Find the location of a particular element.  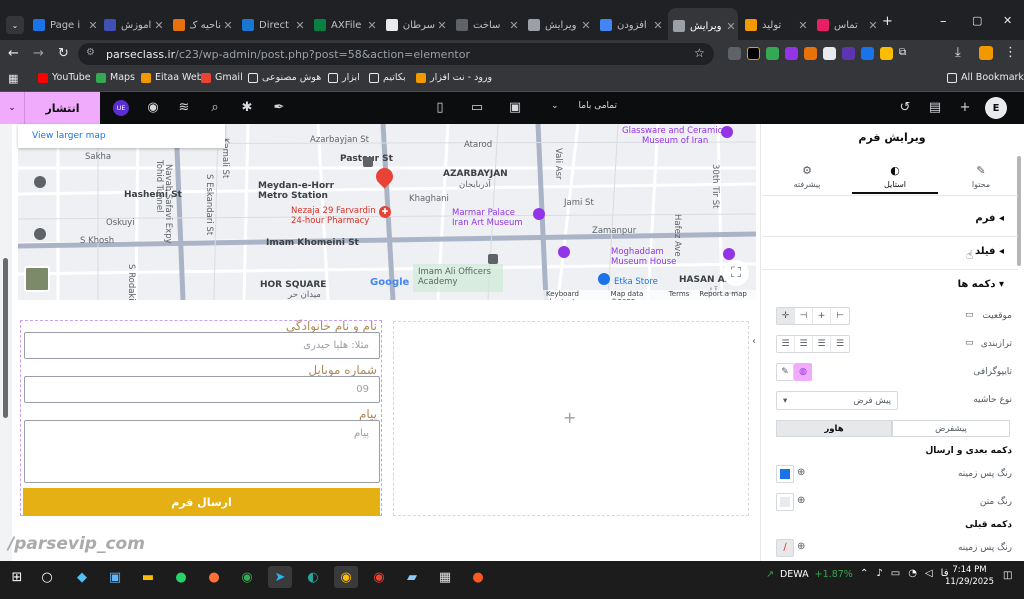

integrations-icon: ✒ is located at coordinates (279, 107).